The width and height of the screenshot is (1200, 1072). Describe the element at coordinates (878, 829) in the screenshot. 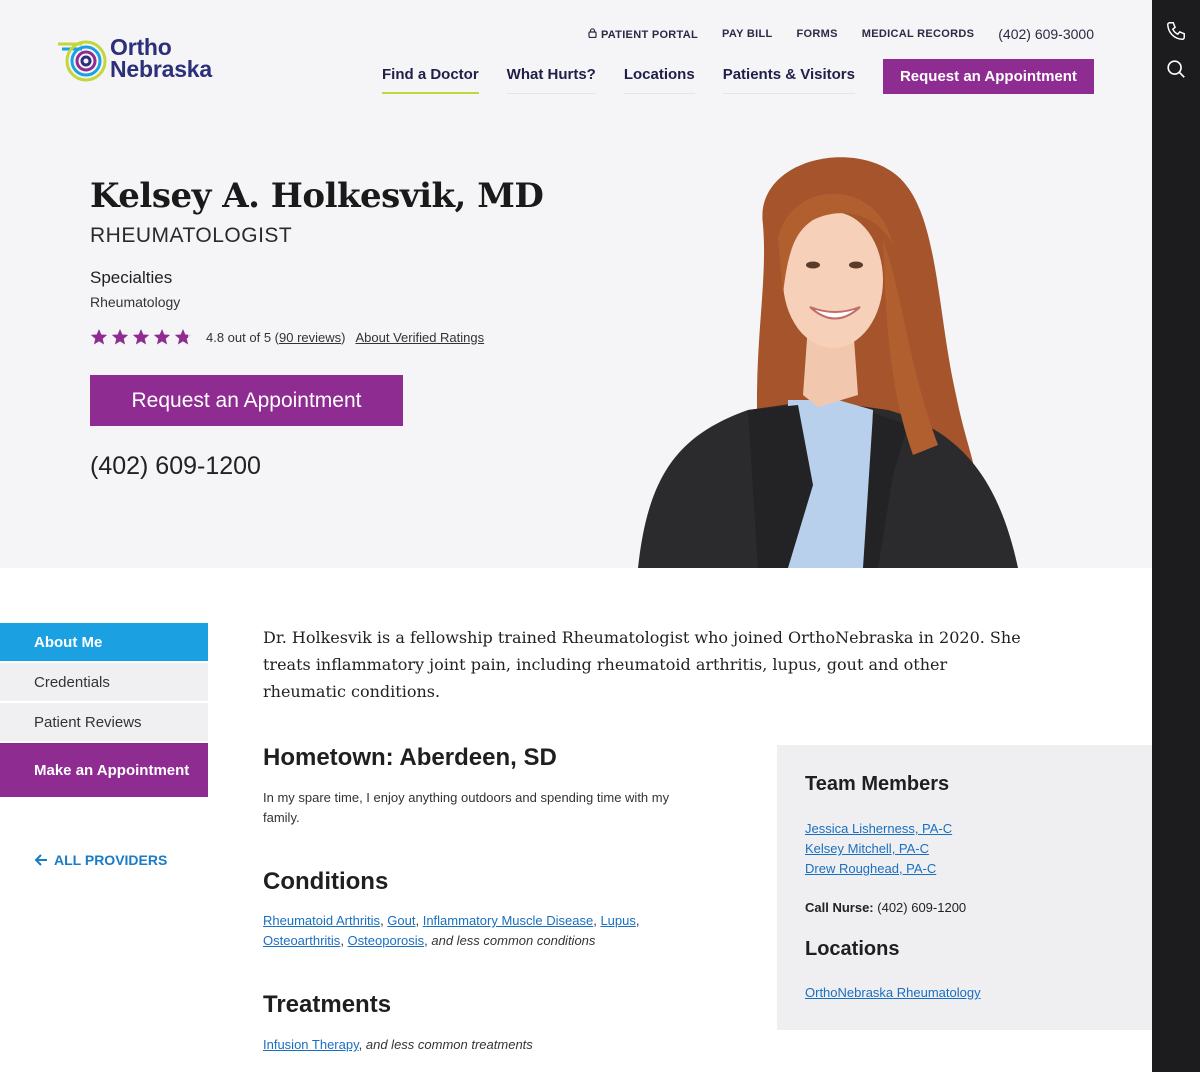

I see `team-member-link: Jessica Lisherness, PA-C` at that location.